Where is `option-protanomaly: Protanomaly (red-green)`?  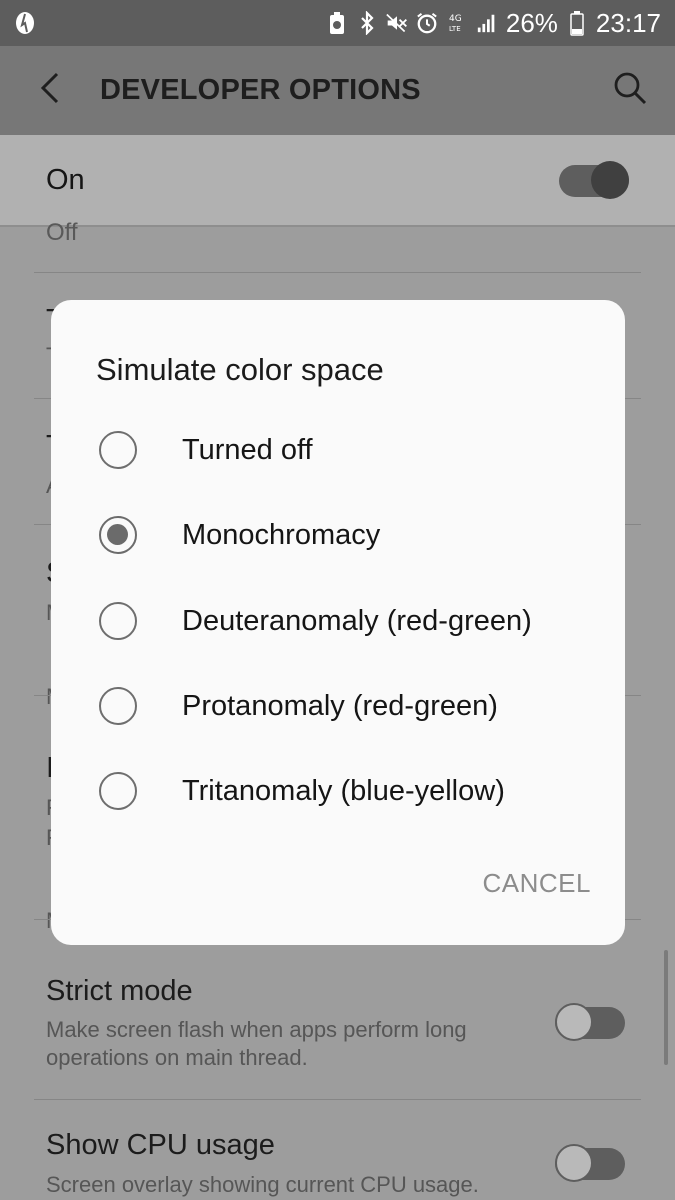 option-protanomaly: Protanomaly (red-green) is located at coordinates (338, 706).